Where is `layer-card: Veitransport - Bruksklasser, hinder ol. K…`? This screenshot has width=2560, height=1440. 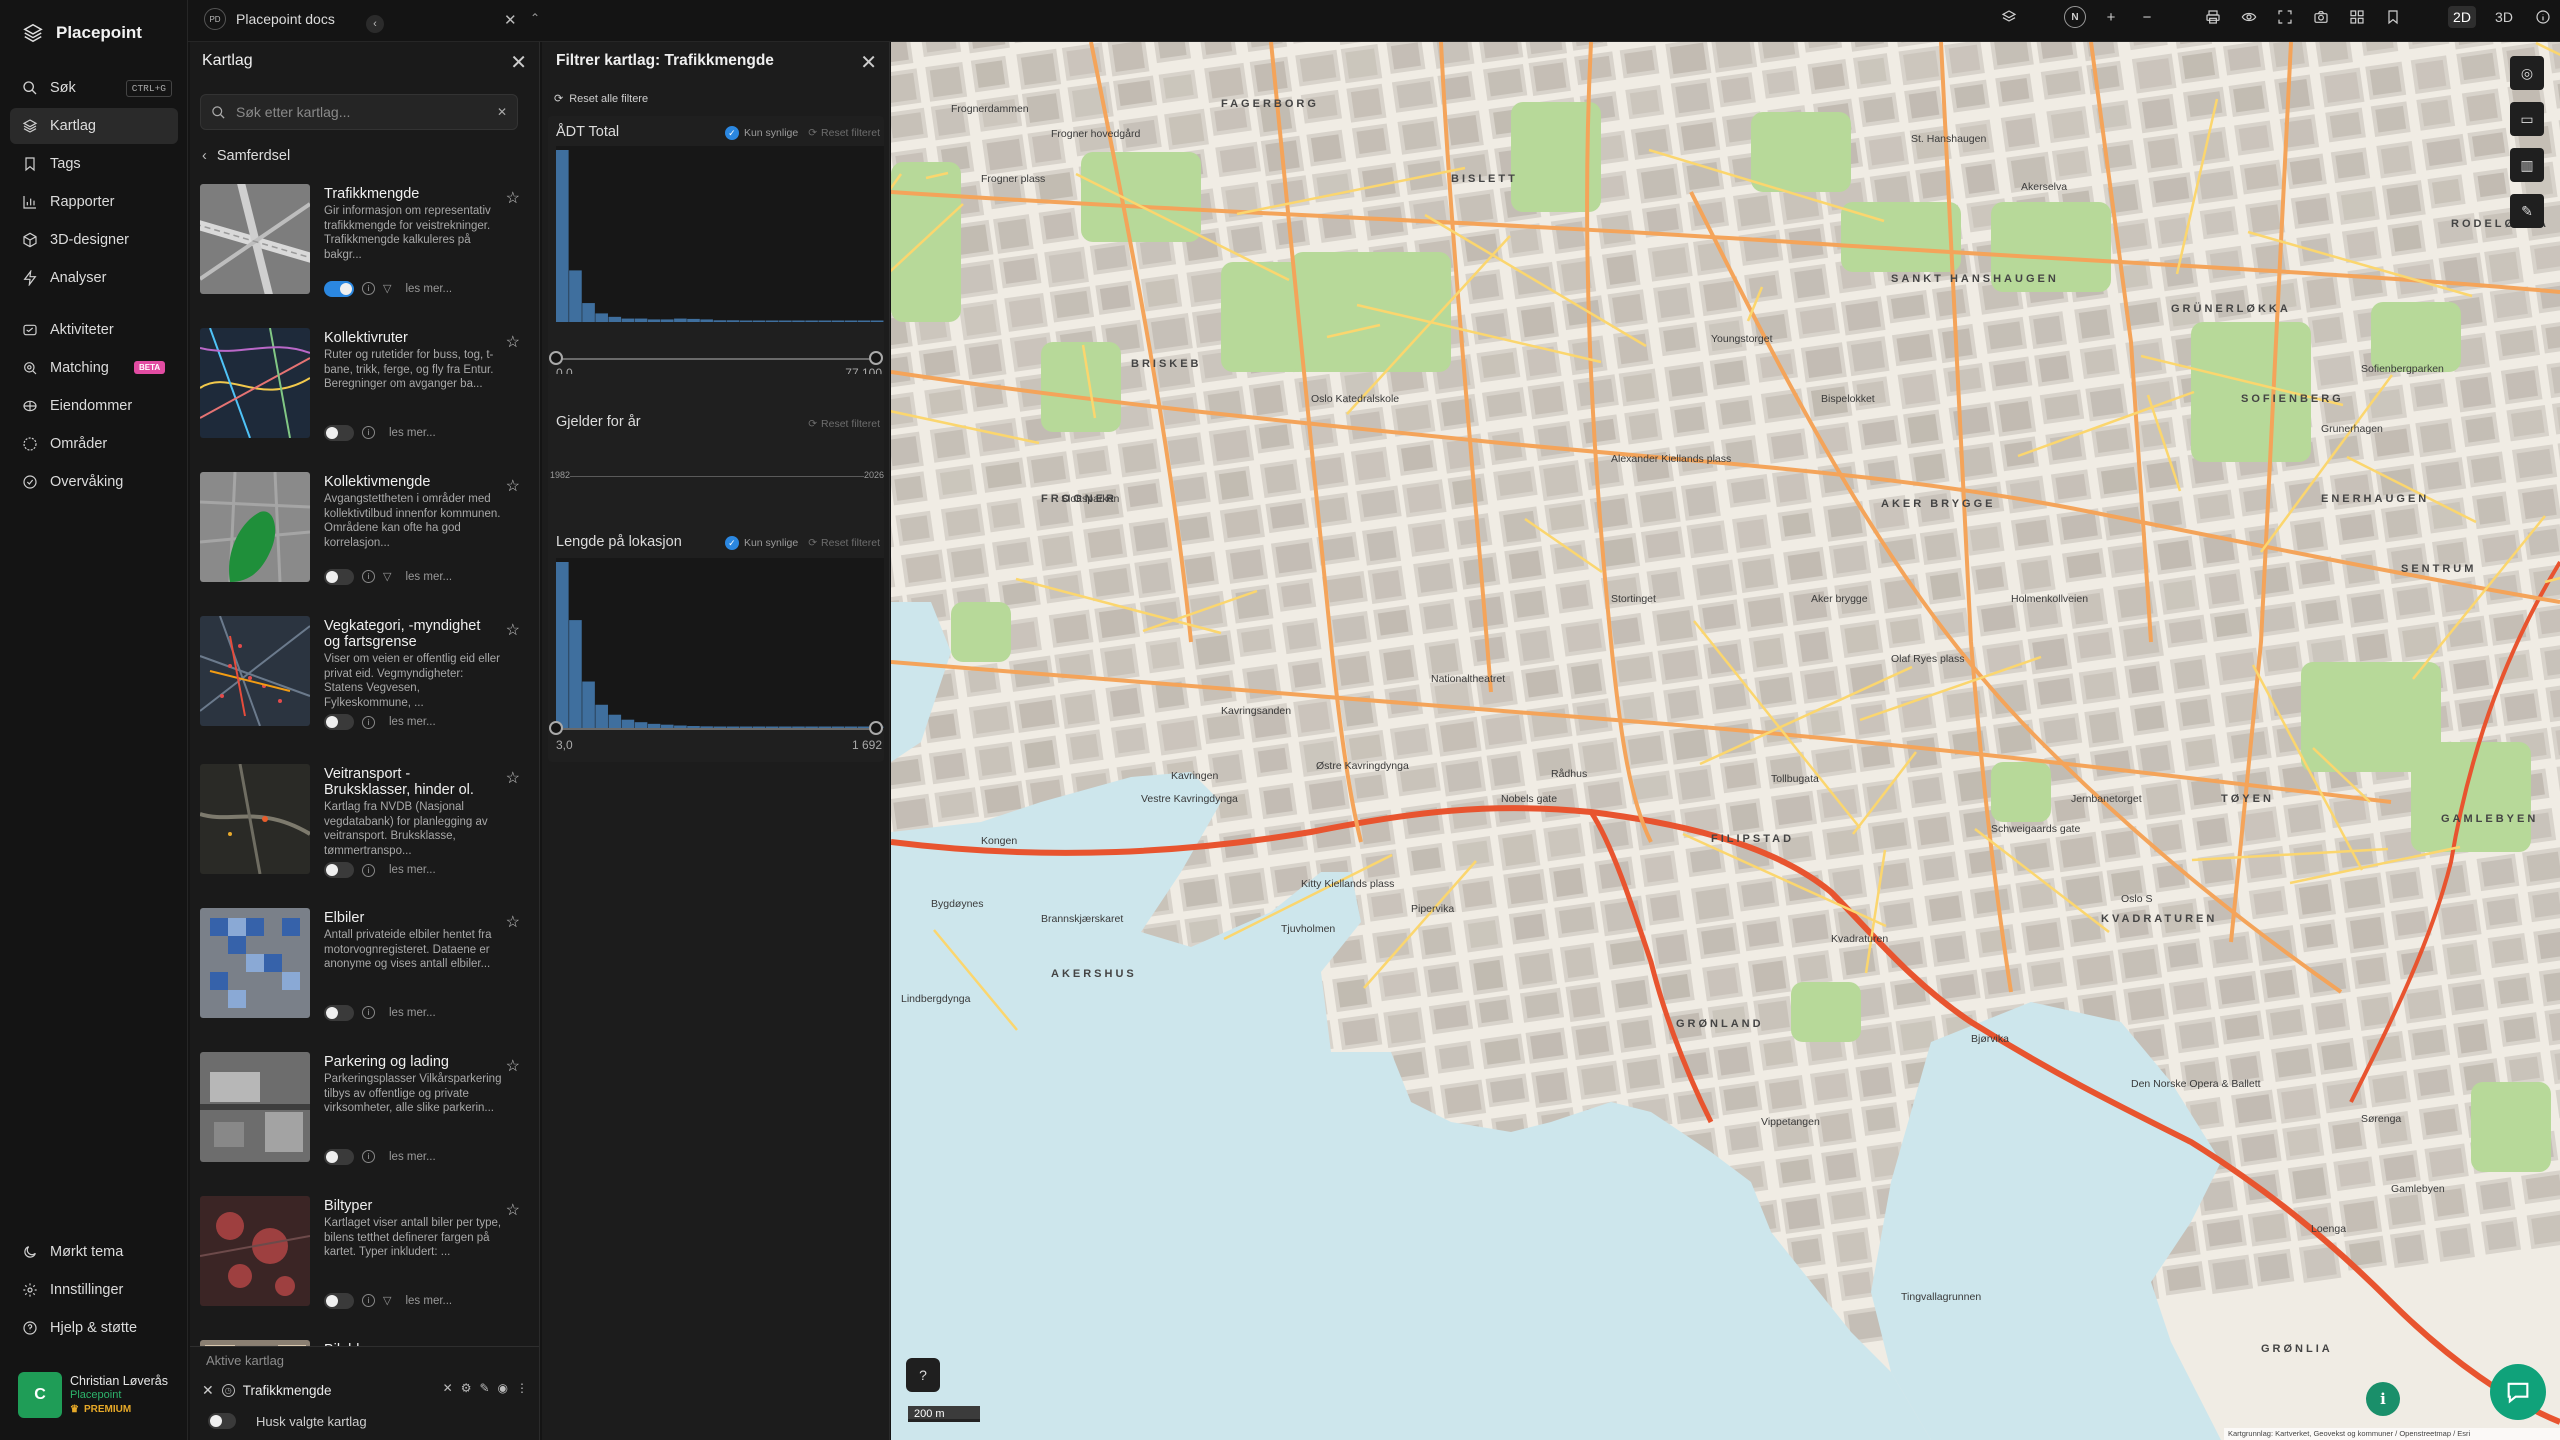
layer-card: Veitransport - Bruksklasser, hinder ol. K… is located at coordinates (365, 836).